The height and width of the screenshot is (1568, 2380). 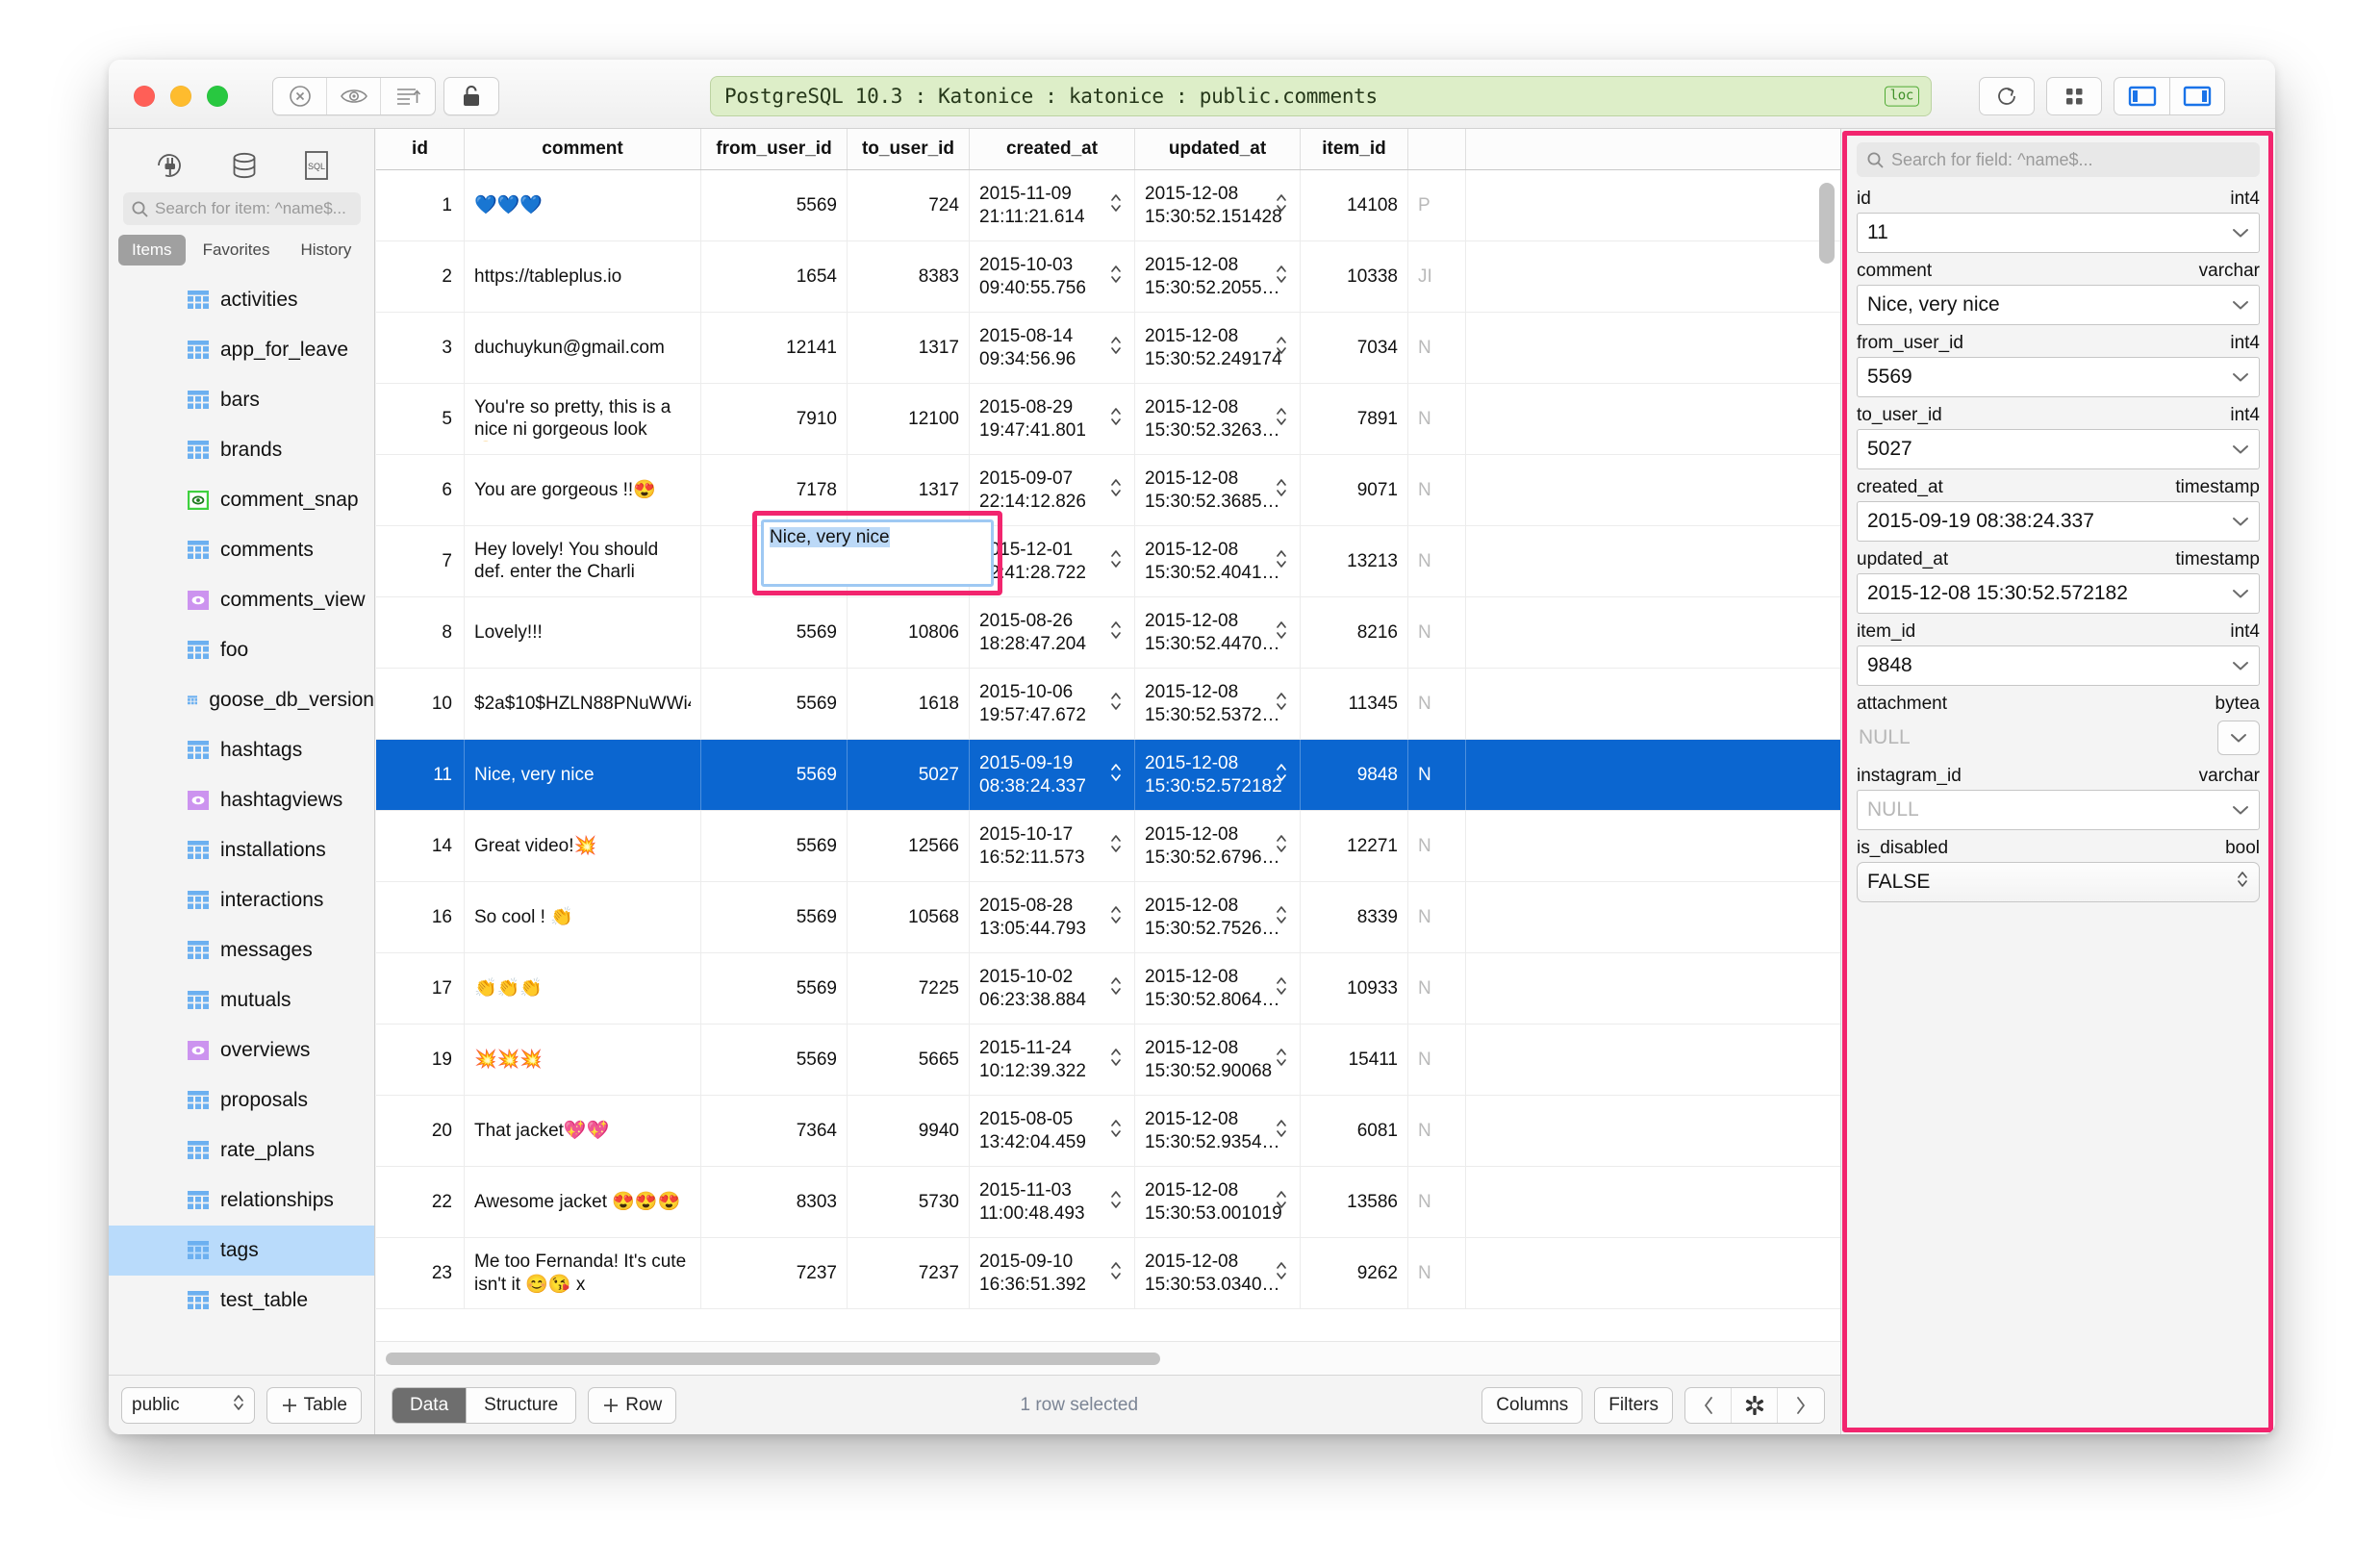 What do you see at coordinates (242, 1050) in the screenshot?
I see `sidebar-item-overviews: overviews` at bounding box center [242, 1050].